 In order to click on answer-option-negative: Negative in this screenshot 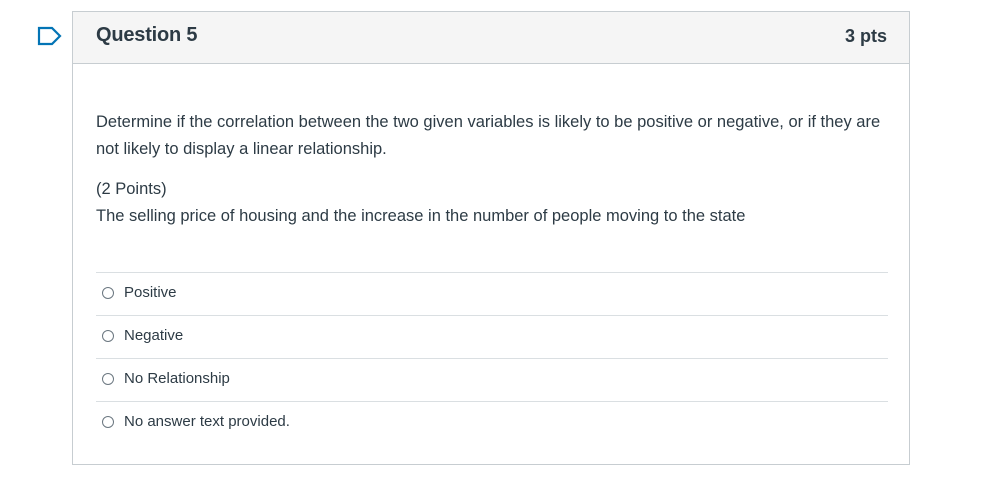, I will do `click(492, 337)`.